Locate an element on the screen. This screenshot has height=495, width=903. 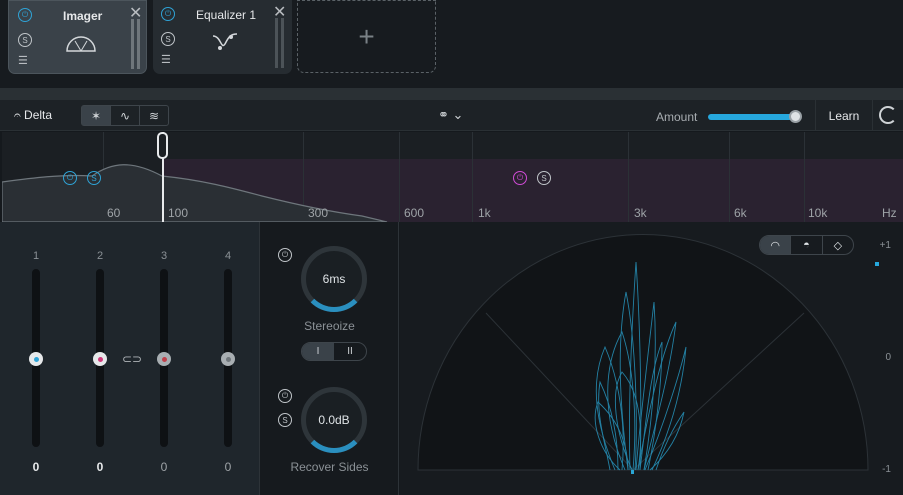
link-bands-icon: ⊂⊃ is located at coordinates (132, 359).